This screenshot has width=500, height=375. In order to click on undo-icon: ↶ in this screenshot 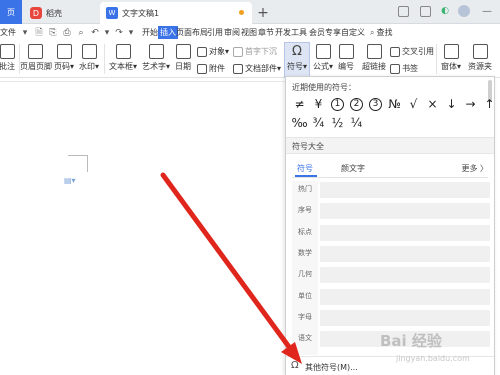, I will do `click(95, 33)`.